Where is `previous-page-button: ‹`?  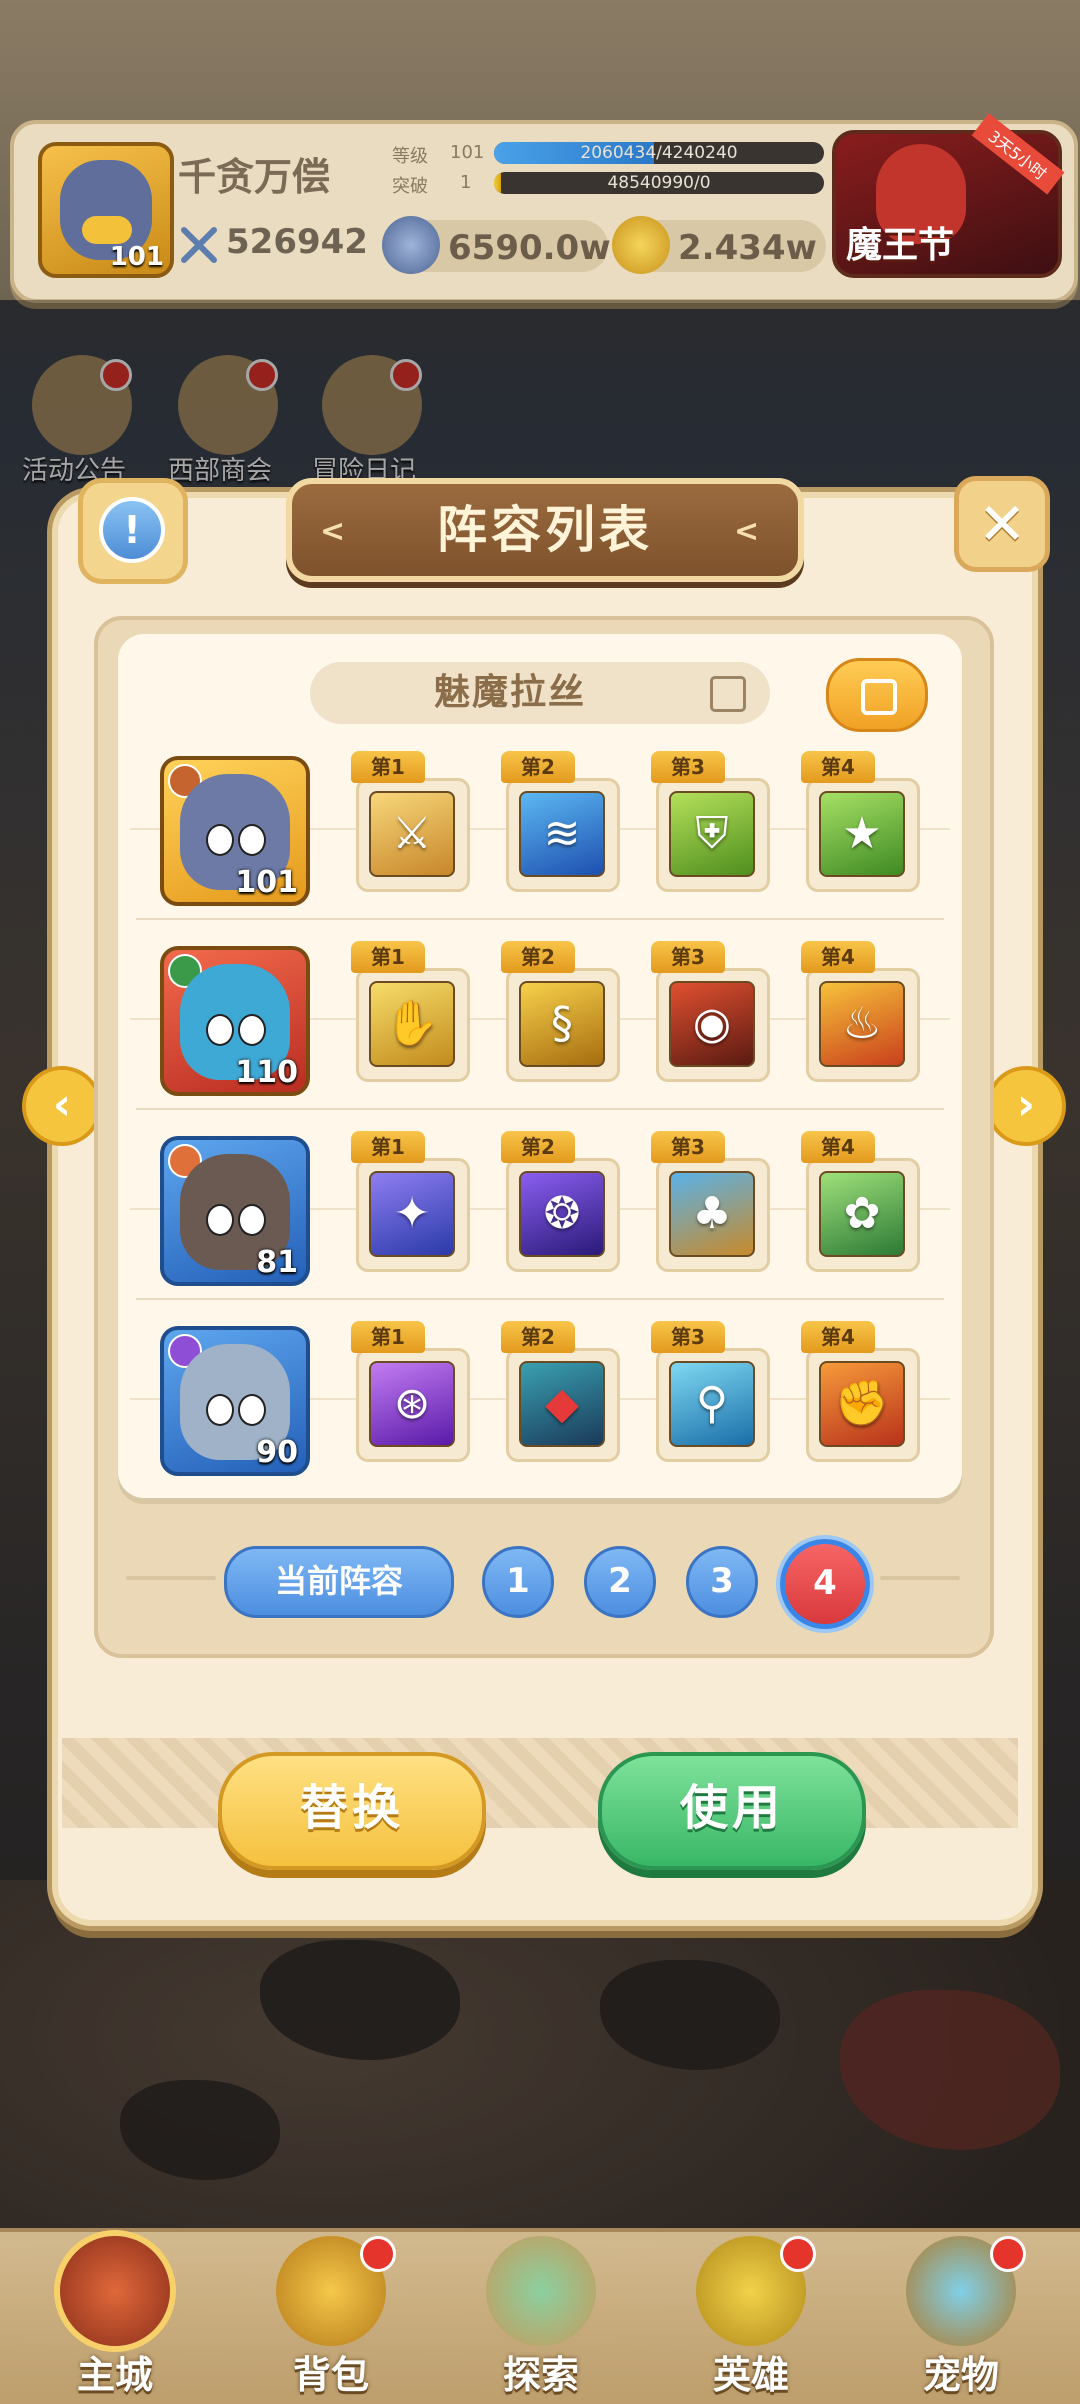
previous-page-button: ‹ is located at coordinates (62, 1106).